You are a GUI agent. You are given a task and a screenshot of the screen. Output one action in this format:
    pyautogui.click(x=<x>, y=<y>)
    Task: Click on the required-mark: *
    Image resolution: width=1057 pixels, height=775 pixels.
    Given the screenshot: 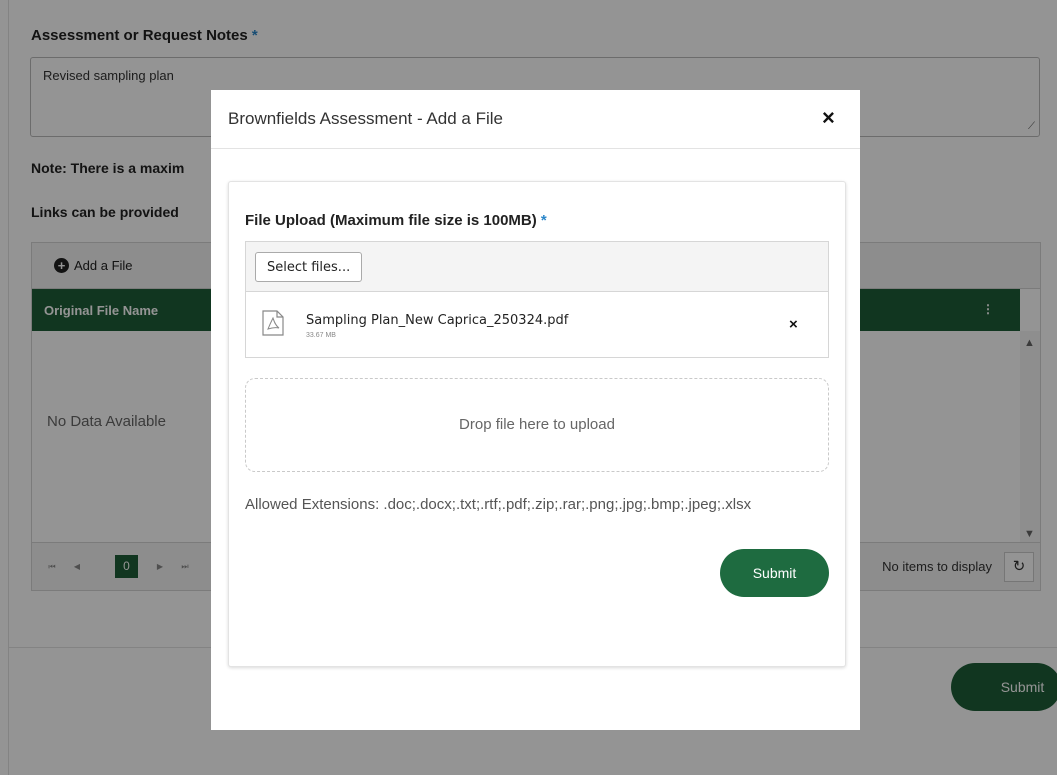 What is the action you would take?
    pyautogui.click(x=543, y=220)
    